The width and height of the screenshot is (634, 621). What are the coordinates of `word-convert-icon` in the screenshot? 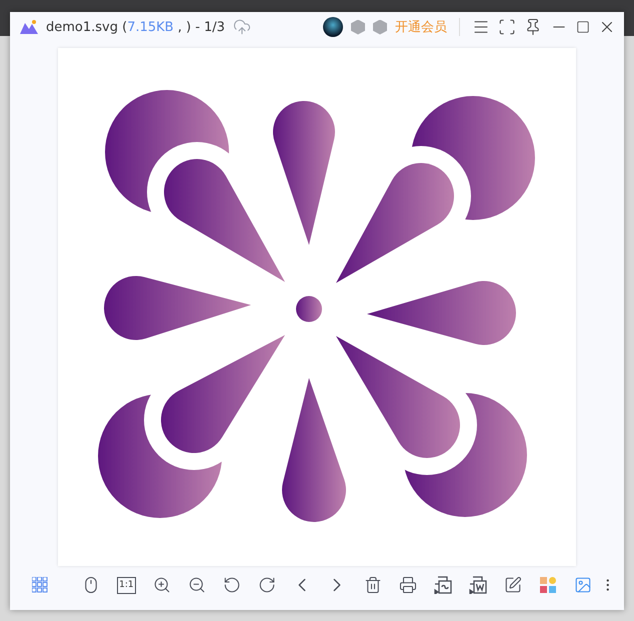 It's located at (477, 585).